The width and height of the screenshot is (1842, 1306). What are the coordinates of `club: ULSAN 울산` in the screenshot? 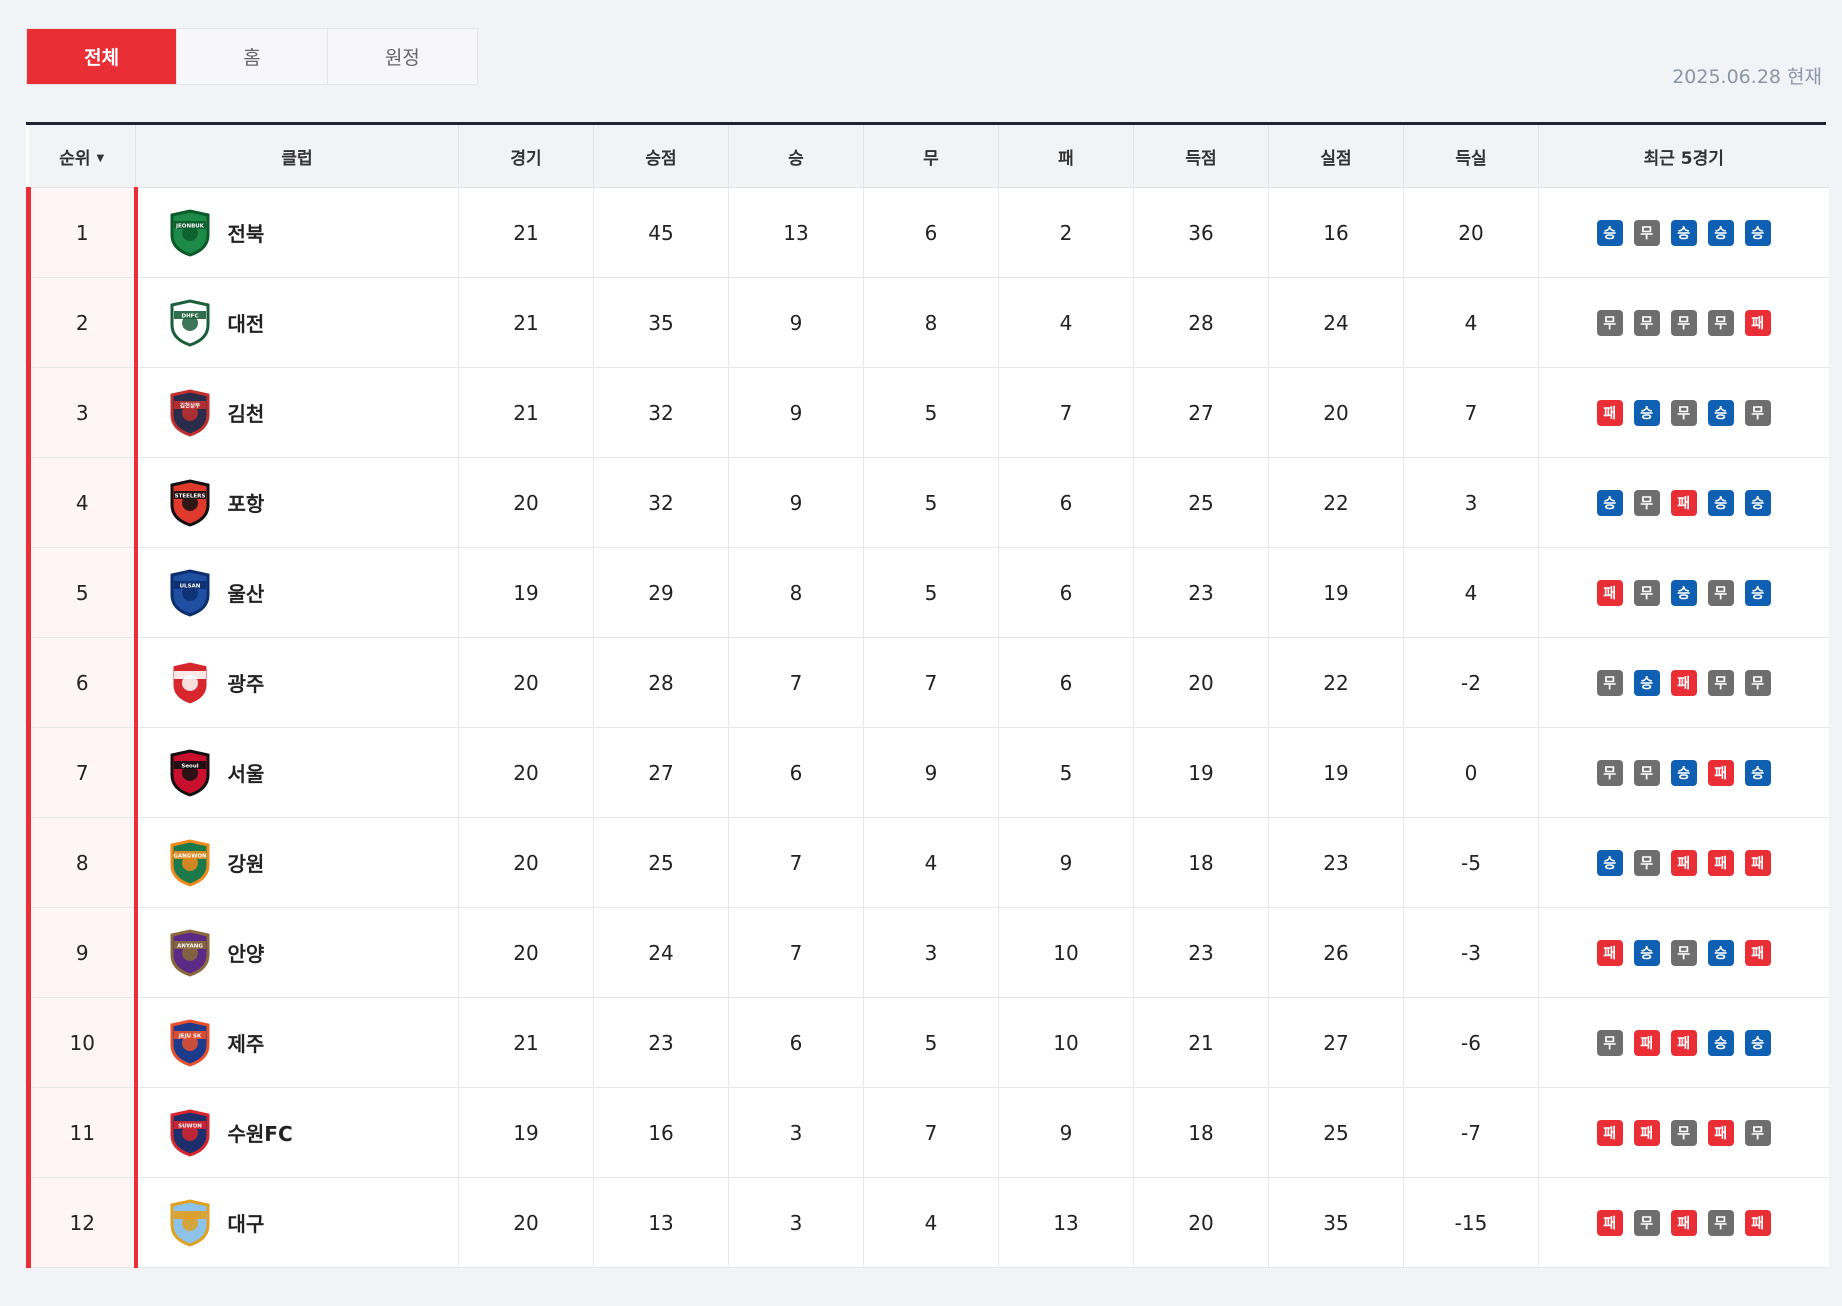 It's located at (298, 592).